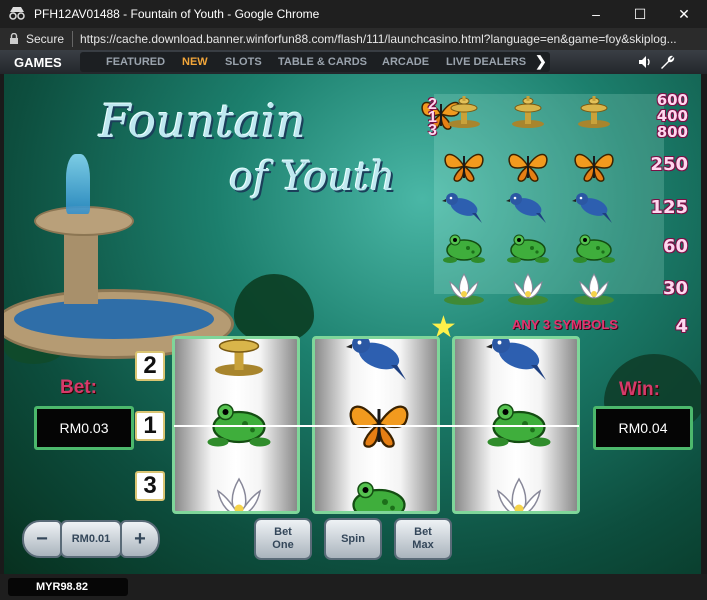 Image resolution: width=707 pixels, height=600 pixels. Describe the element at coordinates (91, 539) in the screenshot. I see `coin-value: RM0.01` at that location.